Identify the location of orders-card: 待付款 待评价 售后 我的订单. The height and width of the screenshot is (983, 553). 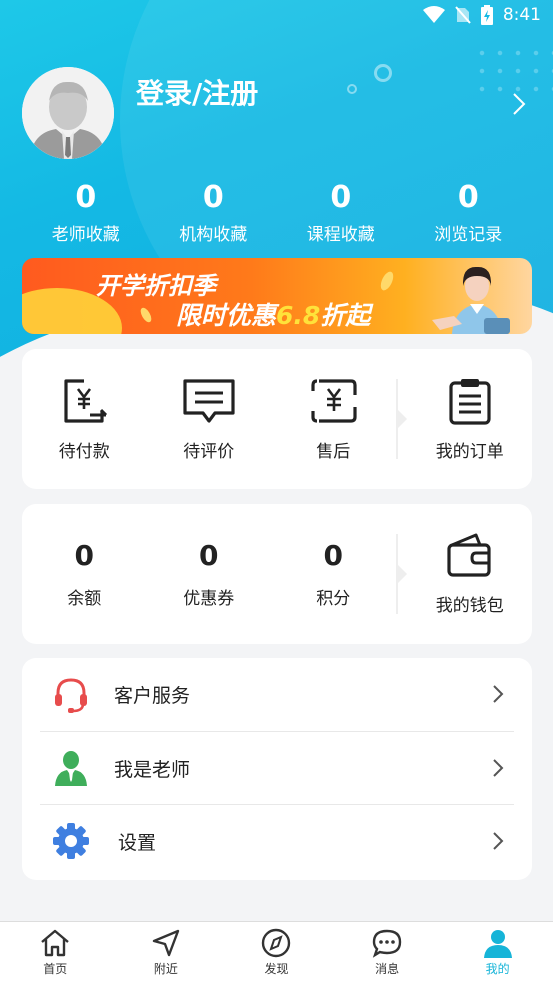
(277, 419).